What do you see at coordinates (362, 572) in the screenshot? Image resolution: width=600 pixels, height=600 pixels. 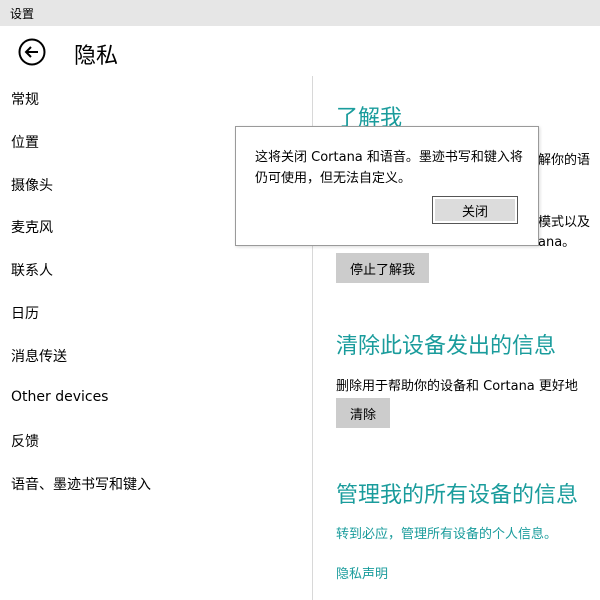 I see `privacy-statement-link: 隐私声明` at bounding box center [362, 572].